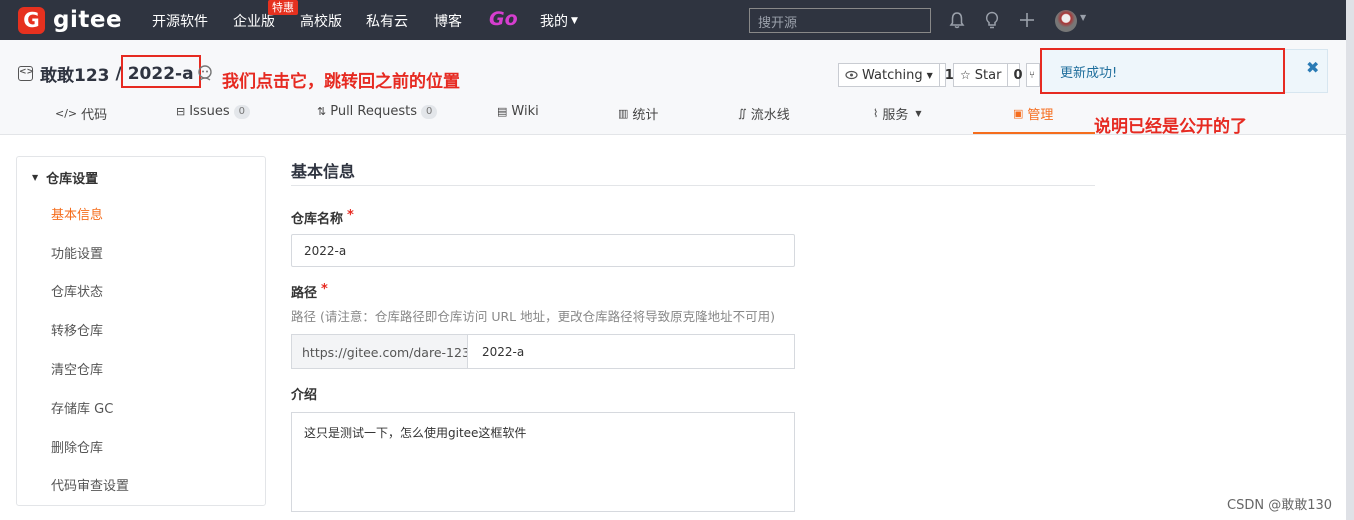 The height and width of the screenshot is (520, 1354). Describe the element at coordinates (283, 7) in the screenshot. I see `promo-badge: 特惠` at that location.